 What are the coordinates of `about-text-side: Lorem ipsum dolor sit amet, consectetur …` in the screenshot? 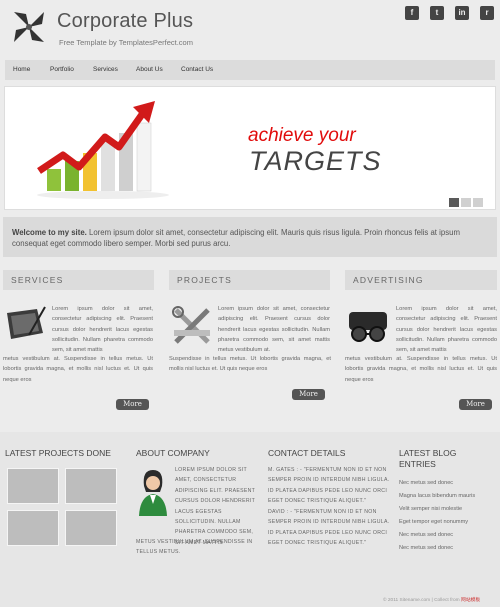 It's located at (215, 506).